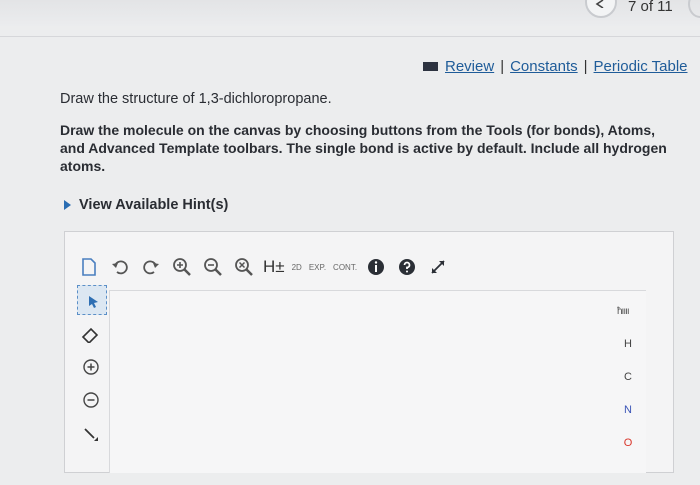  What do you see at coordinates (182, 267) in the screenshot?
I see `zoom-in-icon` at bounding box center [182, 267].